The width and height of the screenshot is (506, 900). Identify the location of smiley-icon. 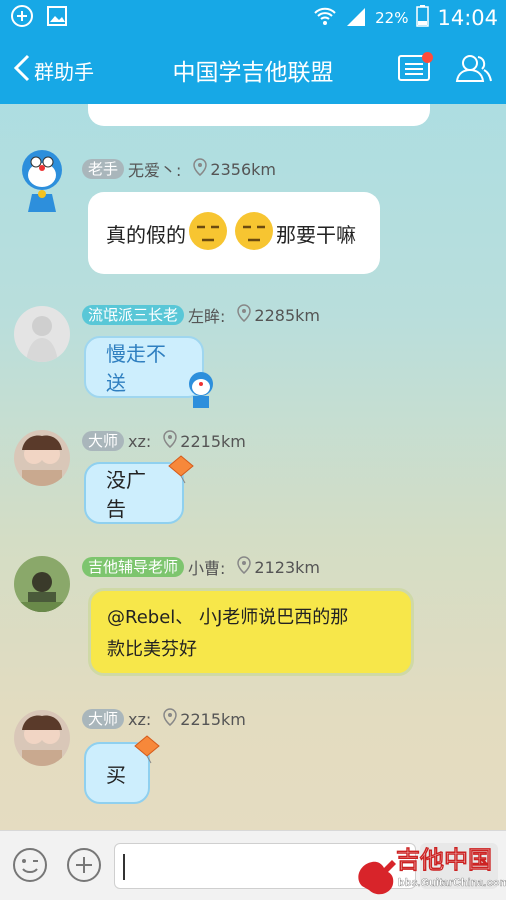
(30, 865).